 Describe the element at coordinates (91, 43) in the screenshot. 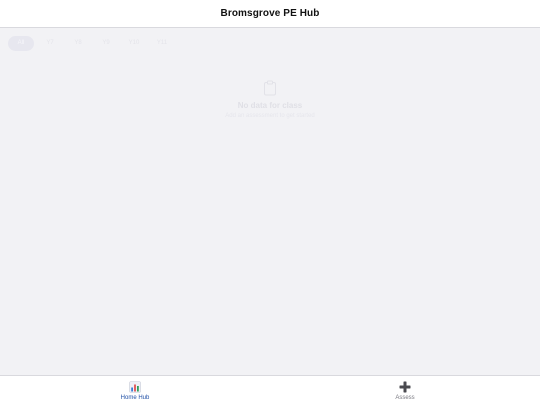

I see `class-filter-tabs: All Y7 Y8 Y9 Y10 Y11` at that location.